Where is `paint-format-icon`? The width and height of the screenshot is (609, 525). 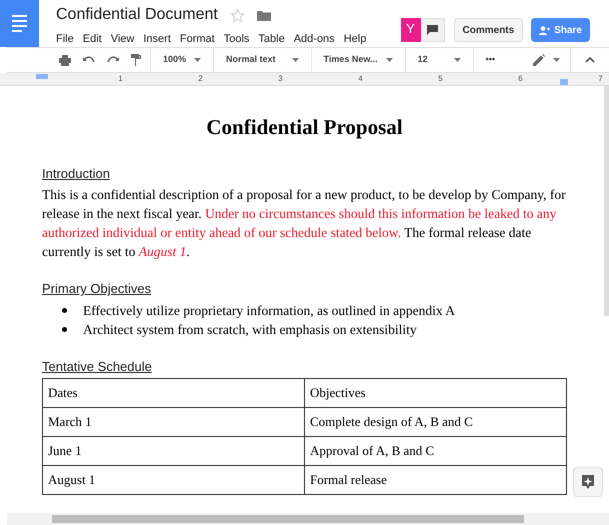
paint-format-icon is located at coordinates (136, 60).